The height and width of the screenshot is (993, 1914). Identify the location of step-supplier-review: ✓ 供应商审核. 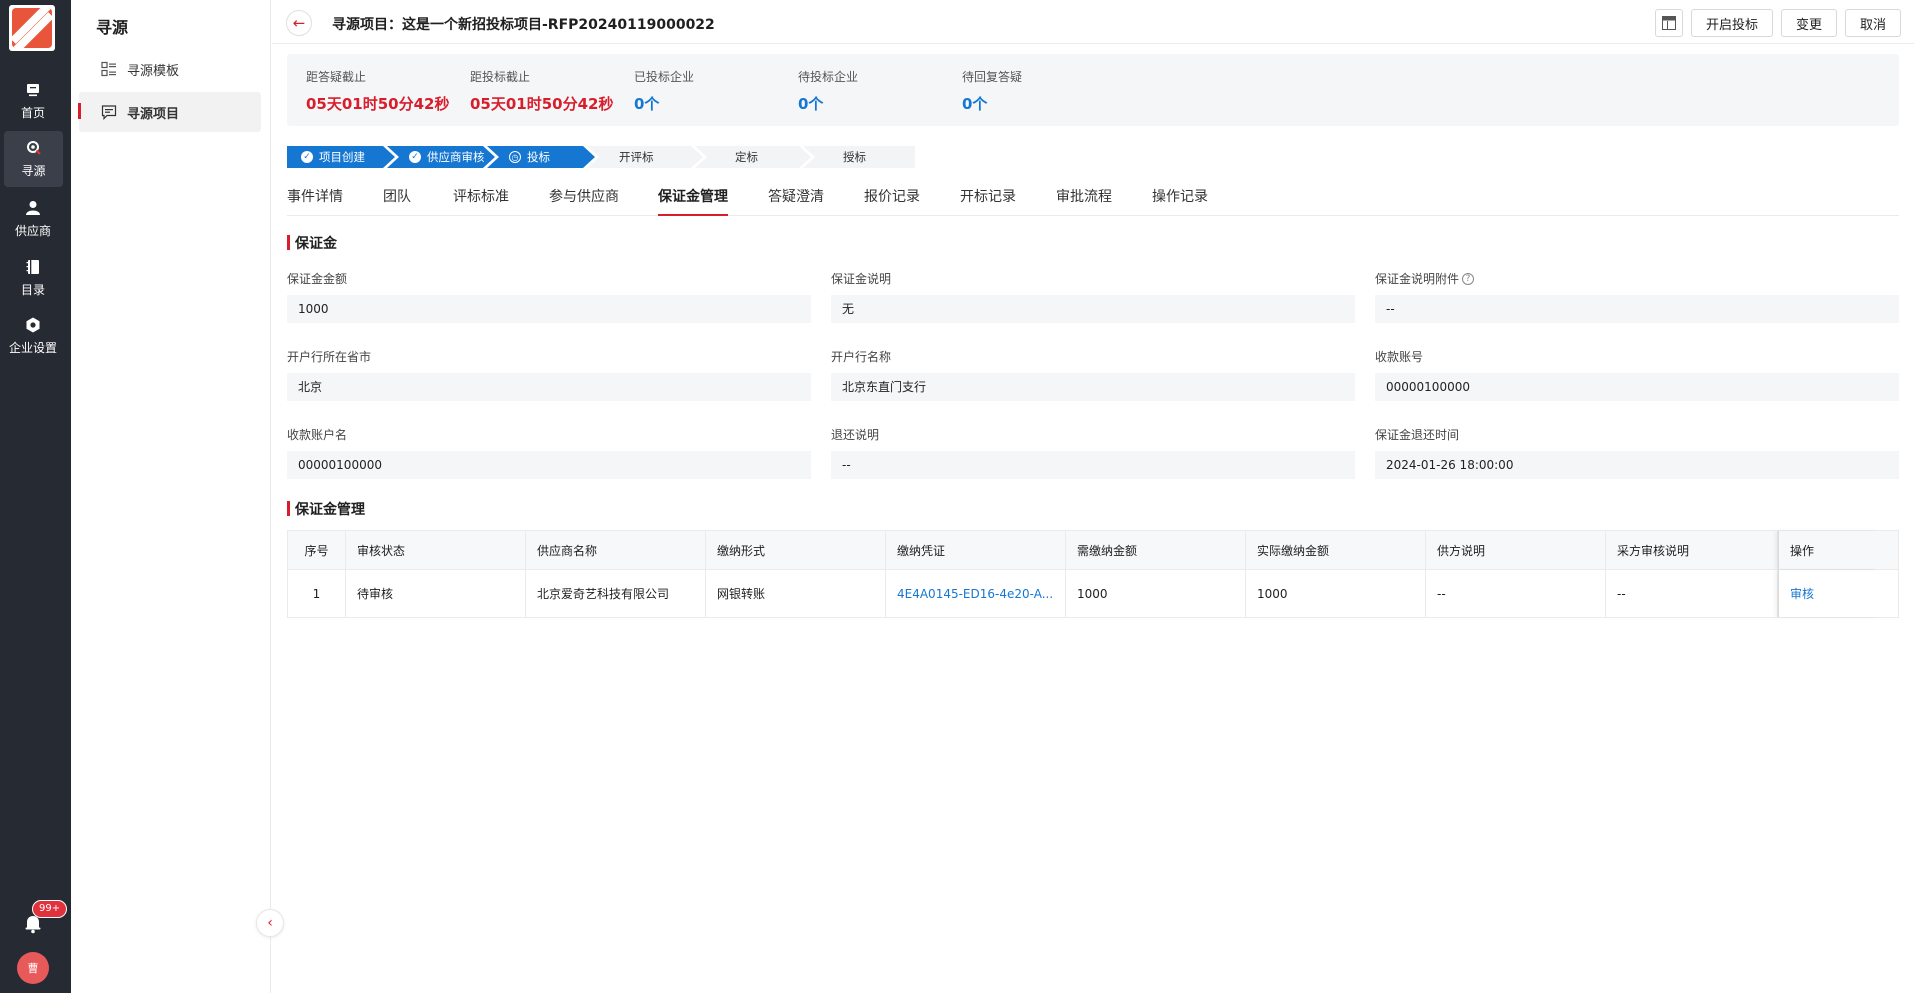
(441, 157).